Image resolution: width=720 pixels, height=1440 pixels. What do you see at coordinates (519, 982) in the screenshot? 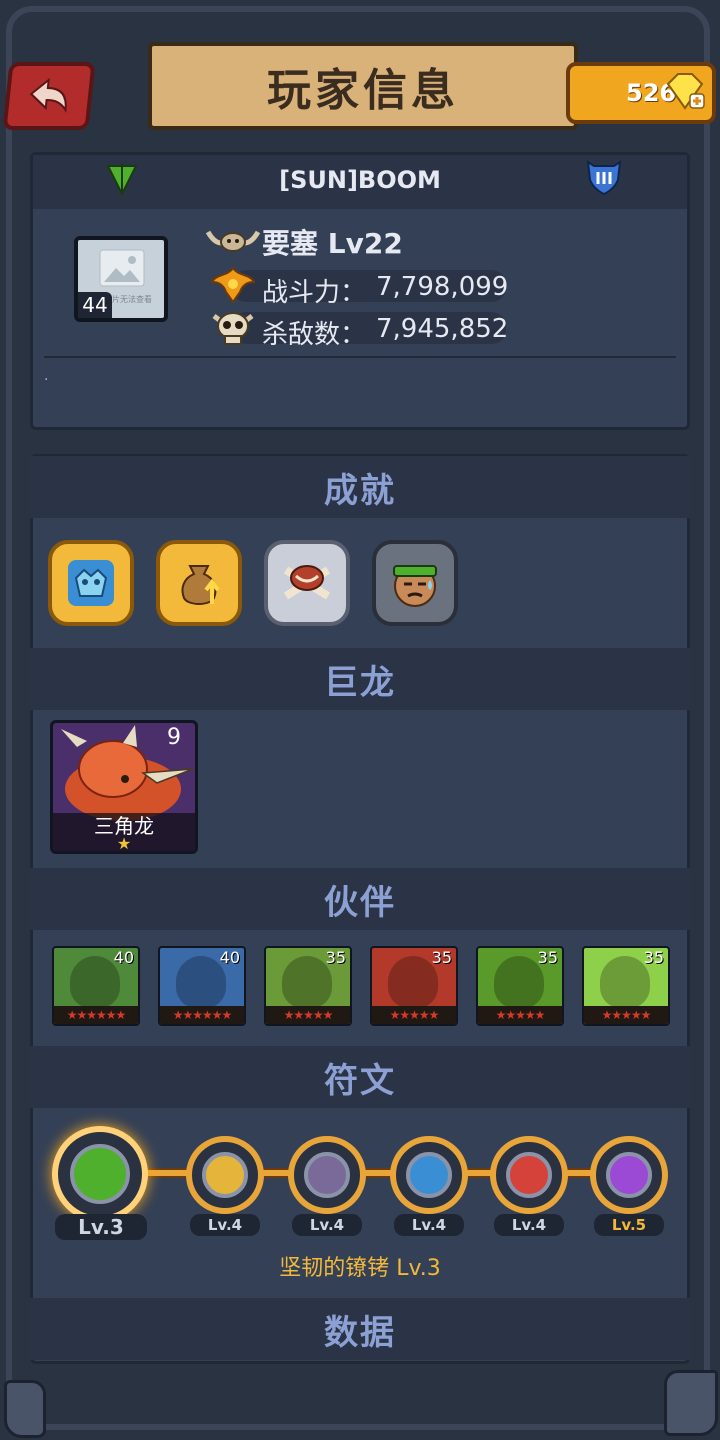
I see `crocodile-portrait-icon` at bounding box center [519, 982].